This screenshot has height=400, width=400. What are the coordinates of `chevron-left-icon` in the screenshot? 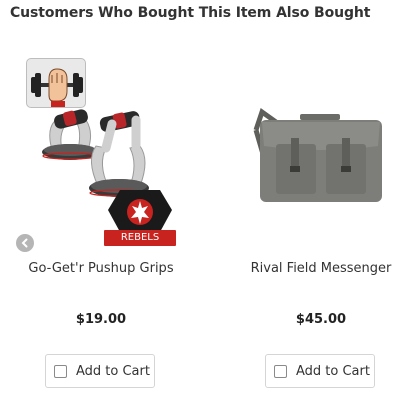 It's located at (24, 243).